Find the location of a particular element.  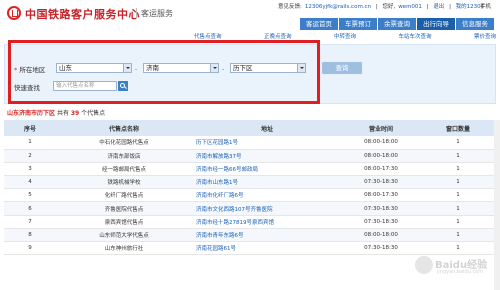

col-header-address: 地址 is located at coordinates (267, 128).